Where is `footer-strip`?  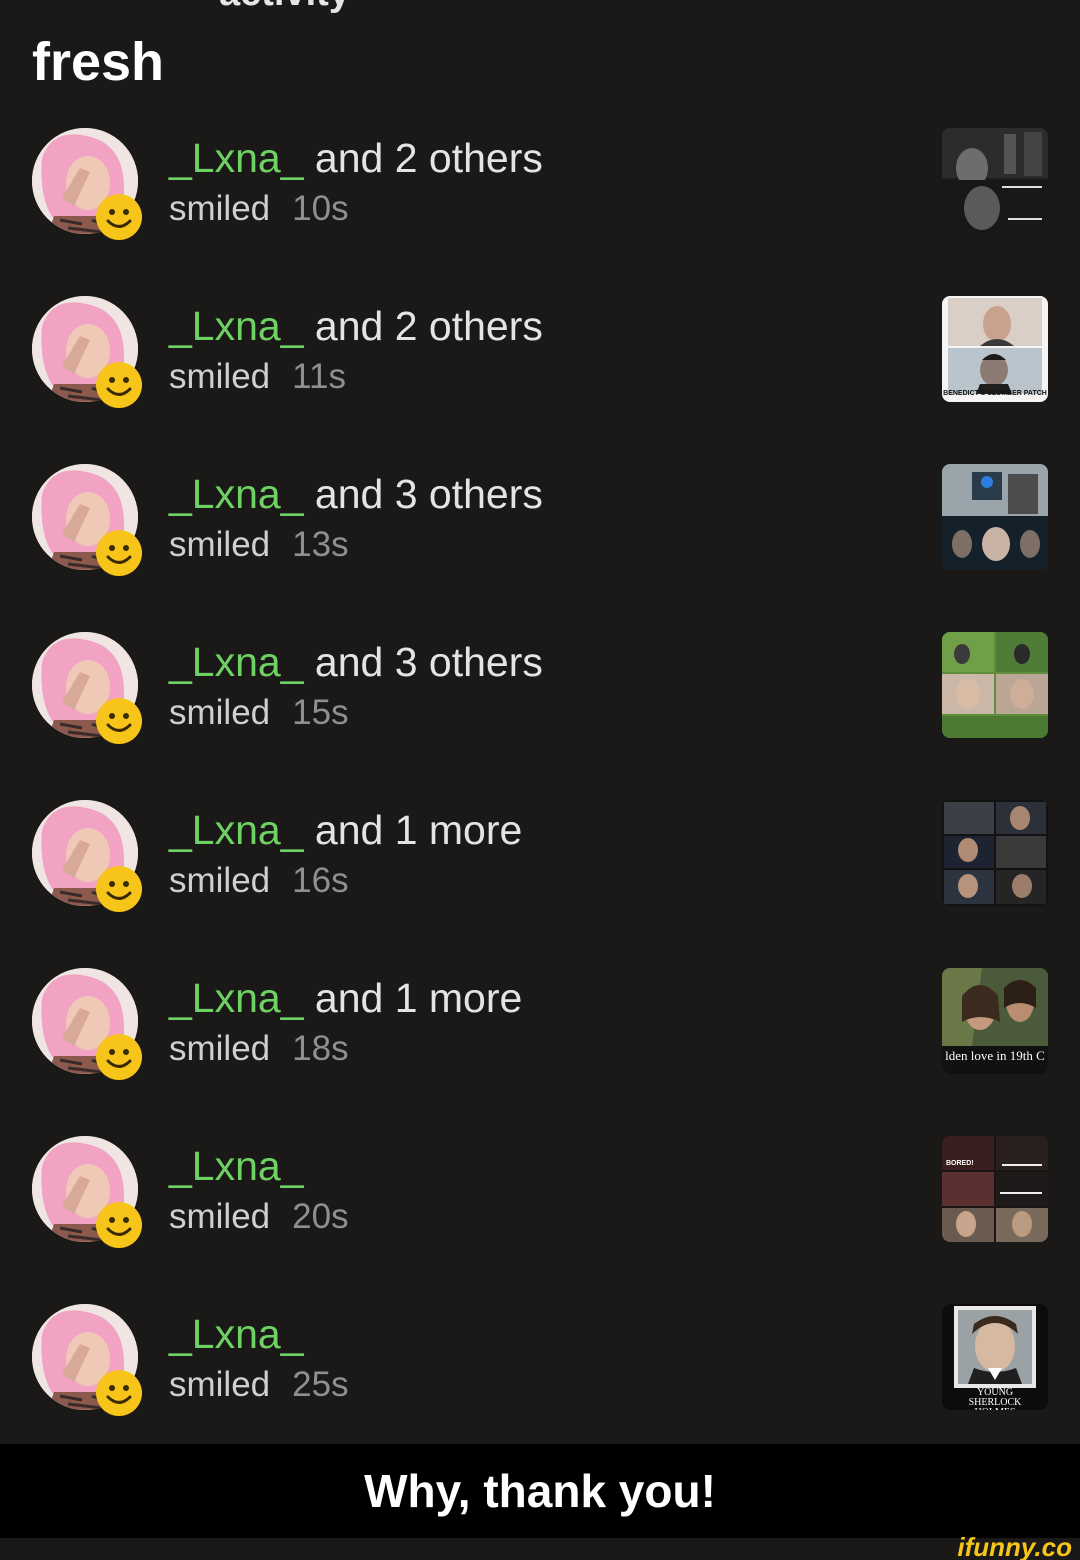
footer-strip is located at coordinates (540, 1549).